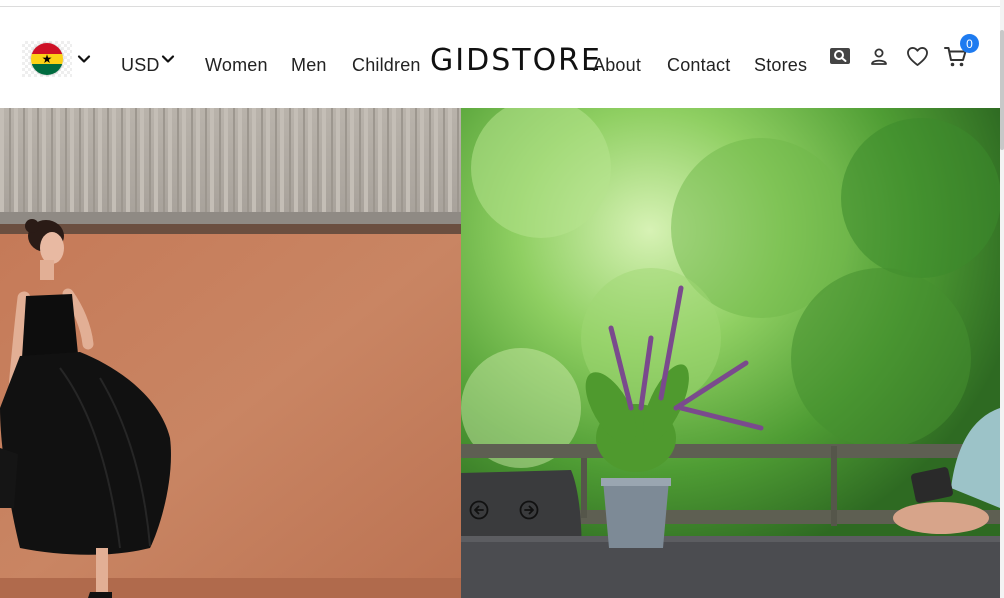 This screenshot has width=1004, height=598. Describe the element at coordinates (969, 43) in the screenshot. I see `cart-count-badge: 0` at that location.